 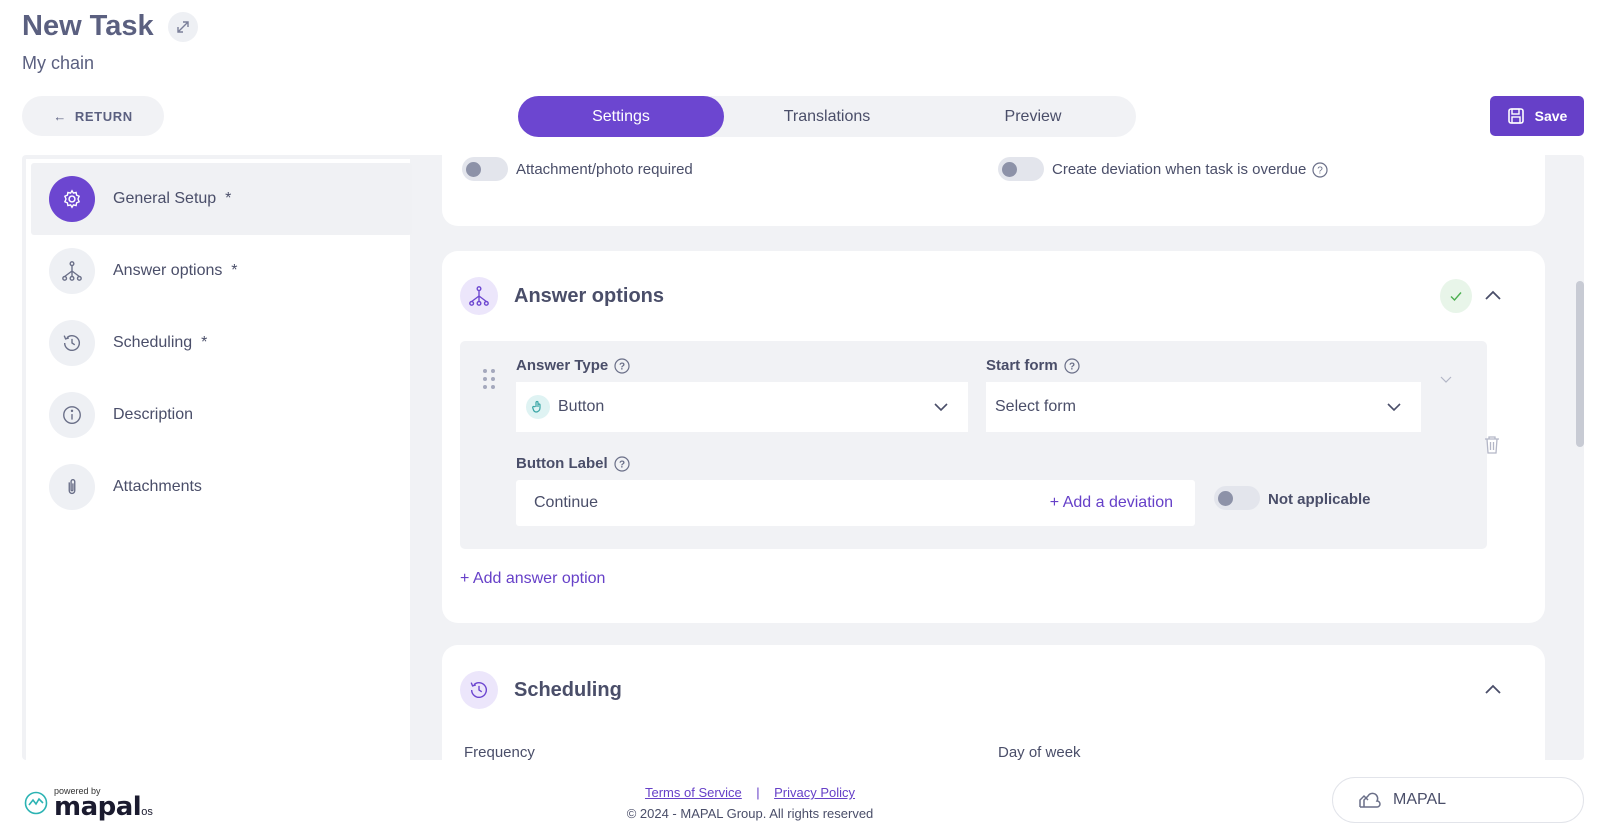 What do you see at coordinates (993, 702) in the screenshot?
I see `scheduling-card: Scheduling Frequency Day of week` at bounding box center [993, 702].